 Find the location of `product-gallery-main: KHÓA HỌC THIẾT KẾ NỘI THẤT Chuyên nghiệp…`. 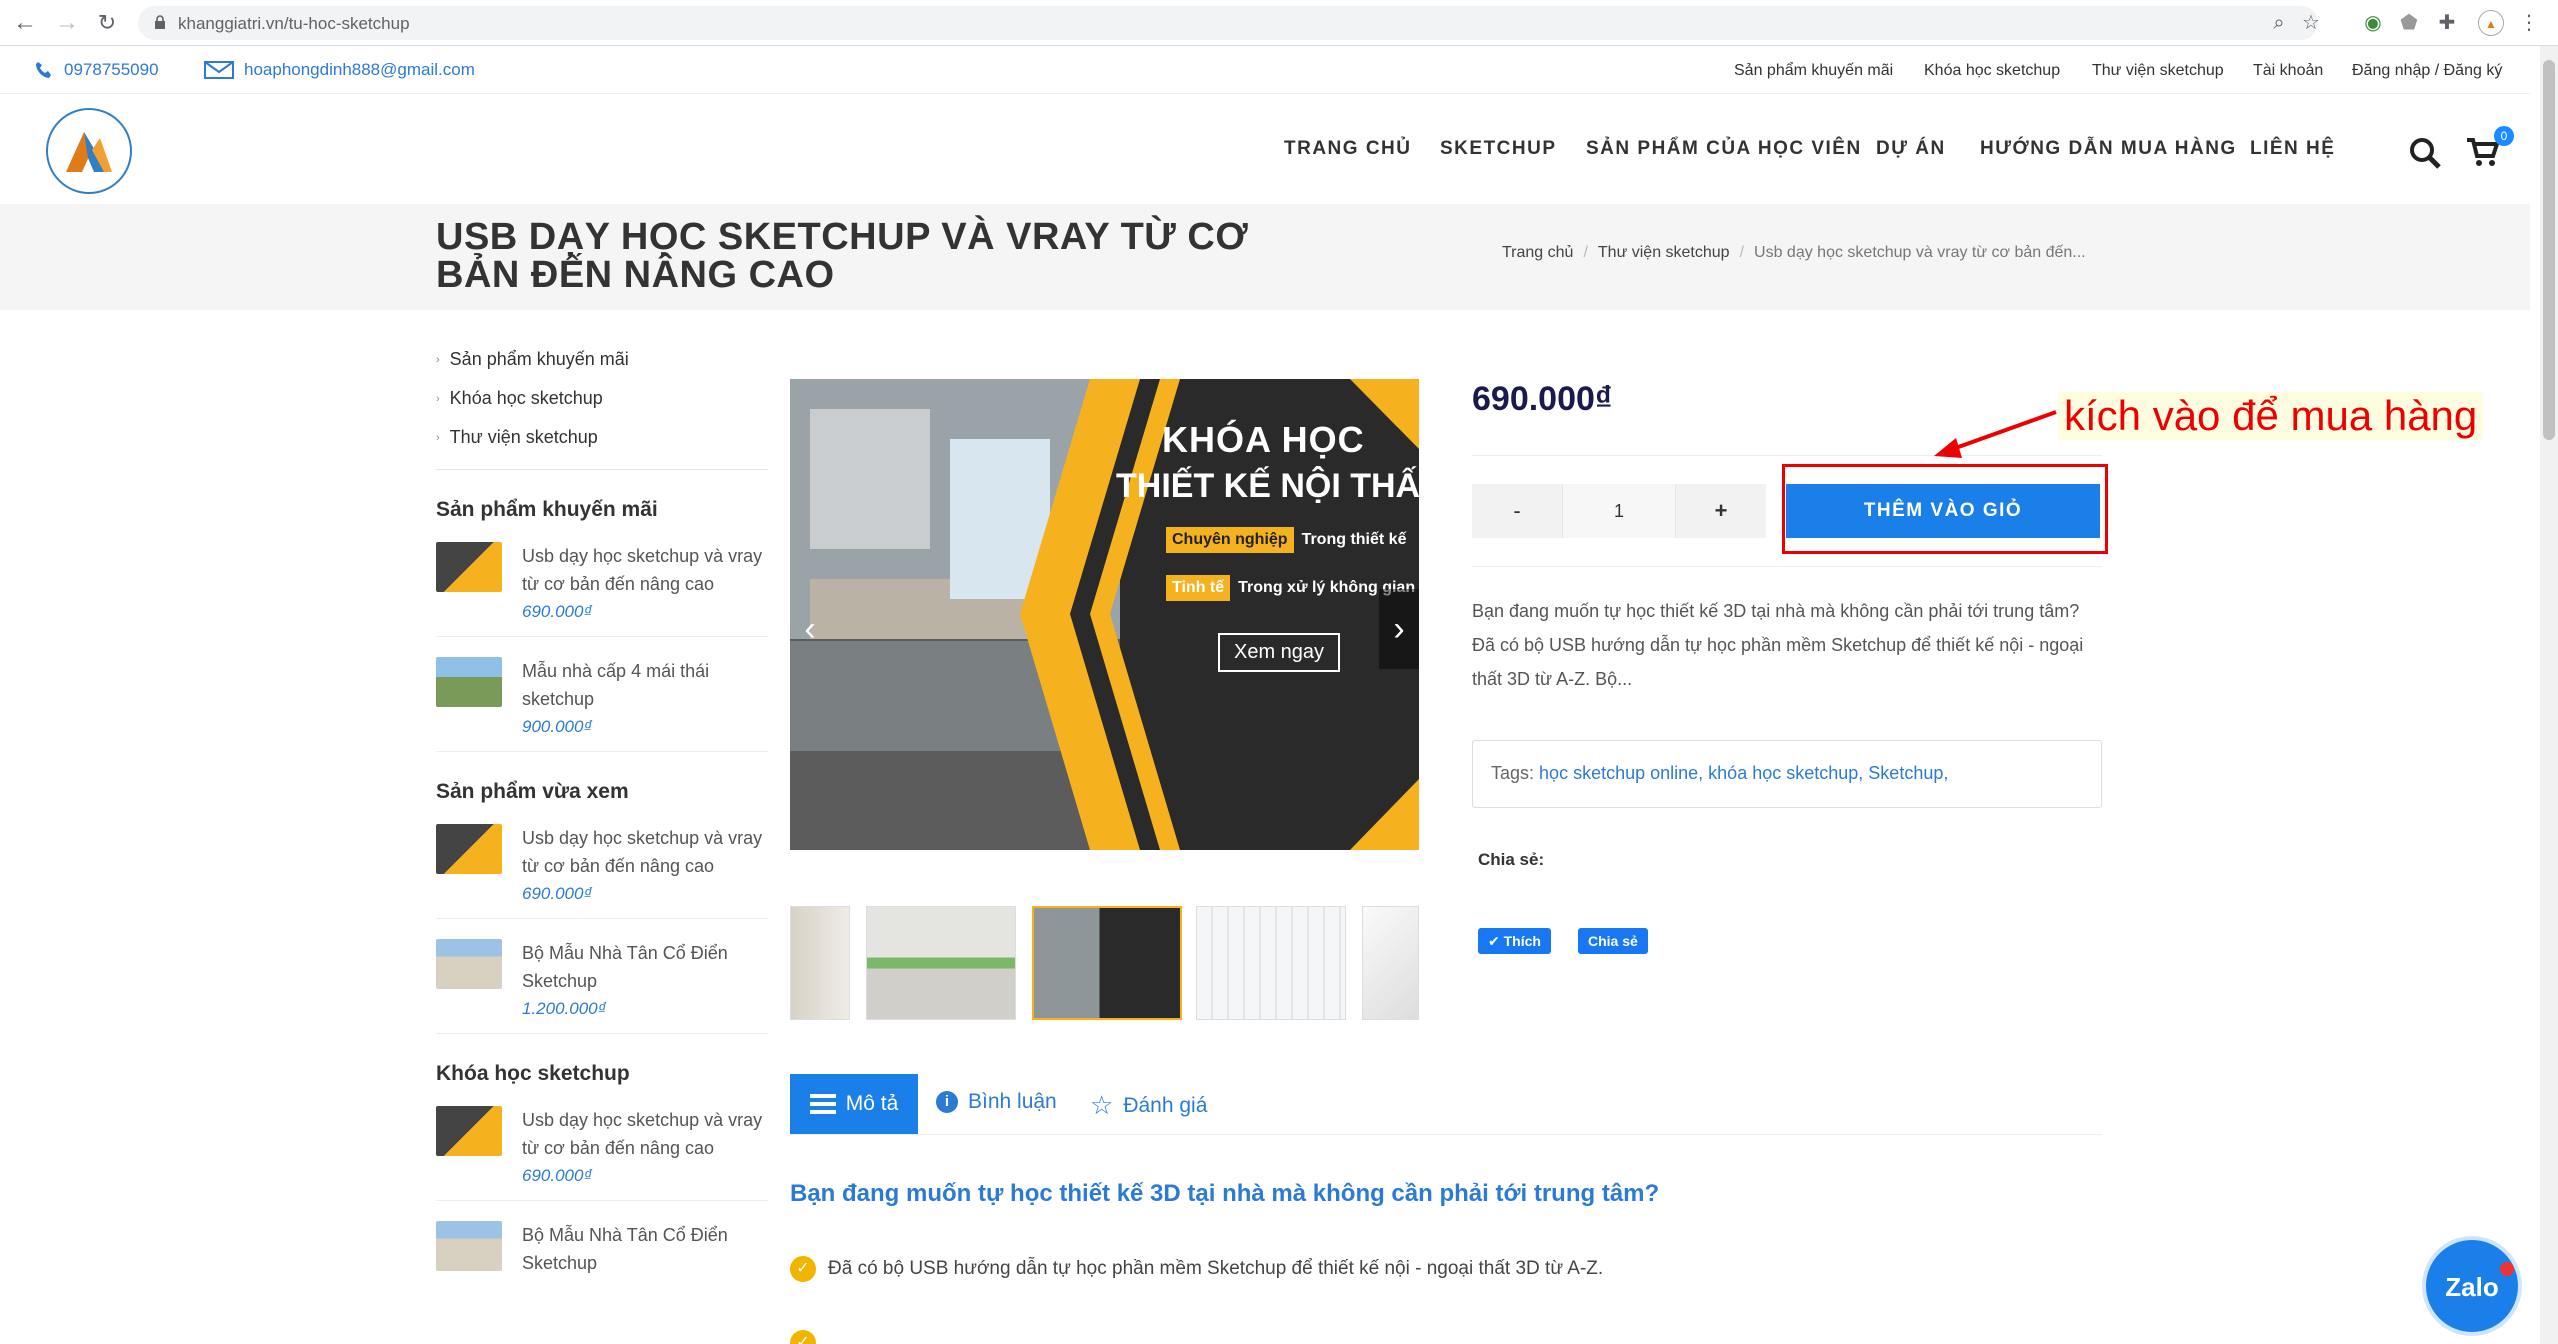

product-gallery-main: KHÓA HỌC THIẾT KẾ NỘI THẤT Chuyên nghiệp… is located at coordinates (1104, 614).